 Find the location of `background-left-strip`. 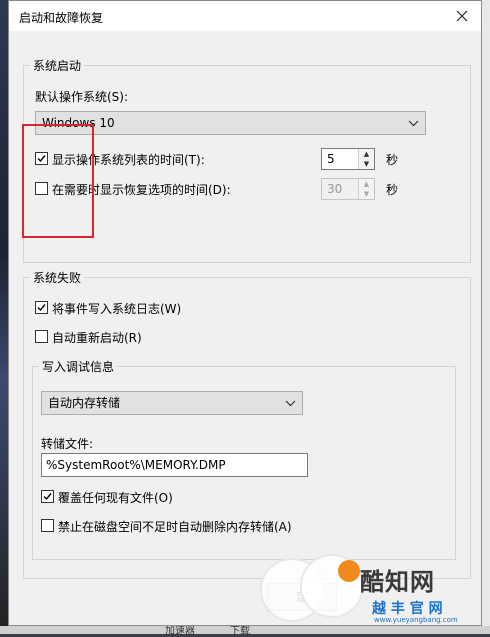

background-left-strip is located at coordinates (4, 317).